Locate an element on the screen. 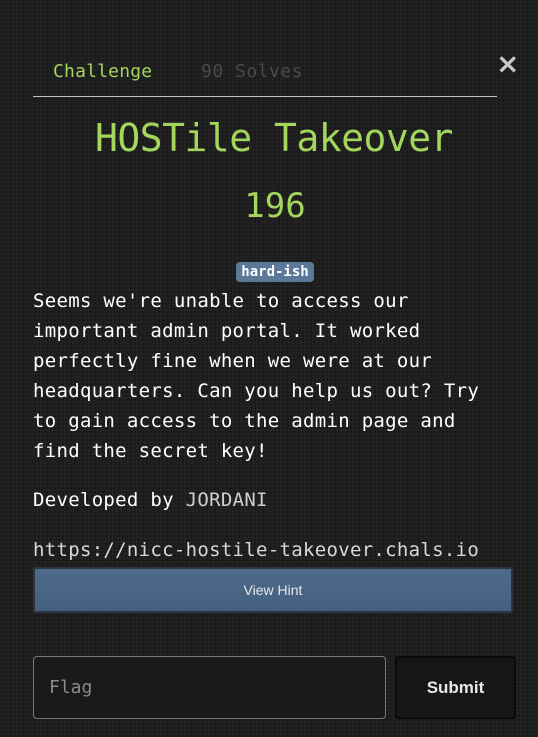 The width and height of the screenshot is (538, 737). developer-line: Developed by JORDANI is located at coordinates (150, 500).